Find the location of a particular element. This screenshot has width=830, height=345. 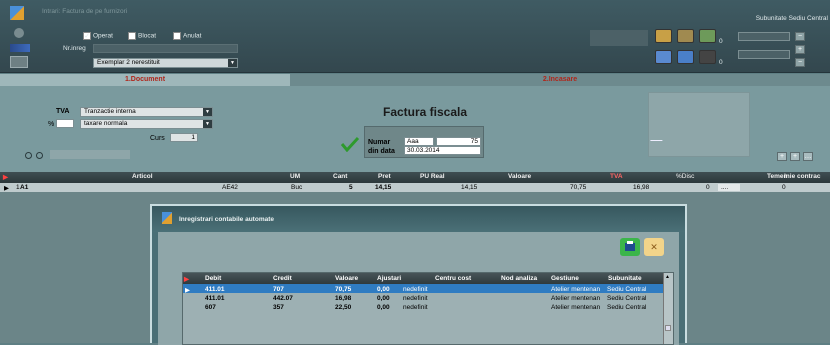

col-um: UM is located at coordinates (295, 176).